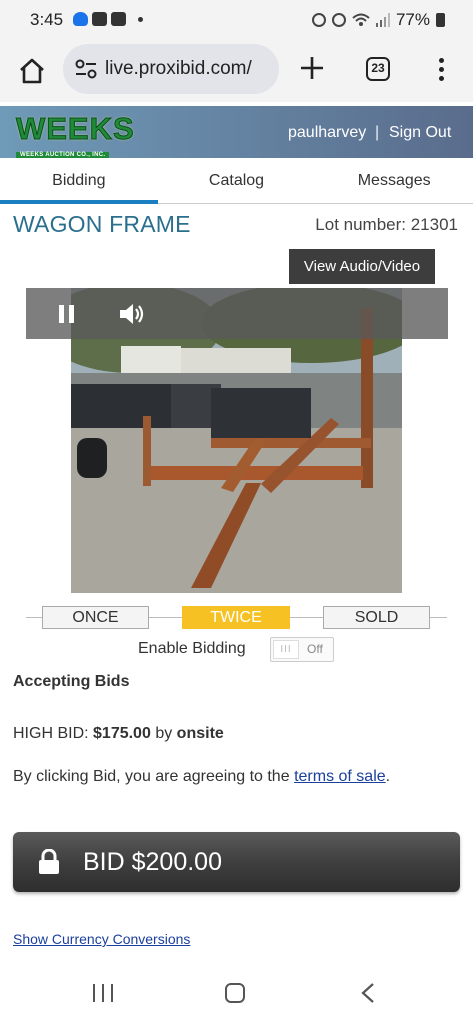 Image resolution: width=473 pixels, height=1024 pixels. What do you see at coordinates (102, 224) in the screenshot?
I see `lot-title: WAGON FRAME` at bounding box center [102, 224].